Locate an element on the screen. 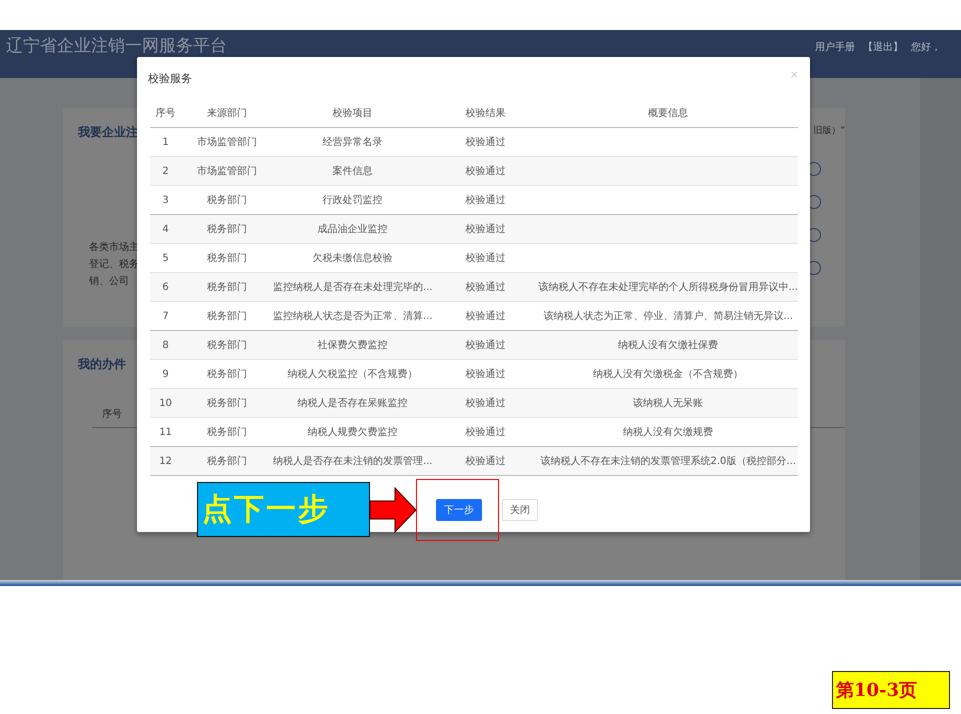 The height and width of the screenshot is (714, 961). header-link: 用户手册 is located at coordinates (835, 47).